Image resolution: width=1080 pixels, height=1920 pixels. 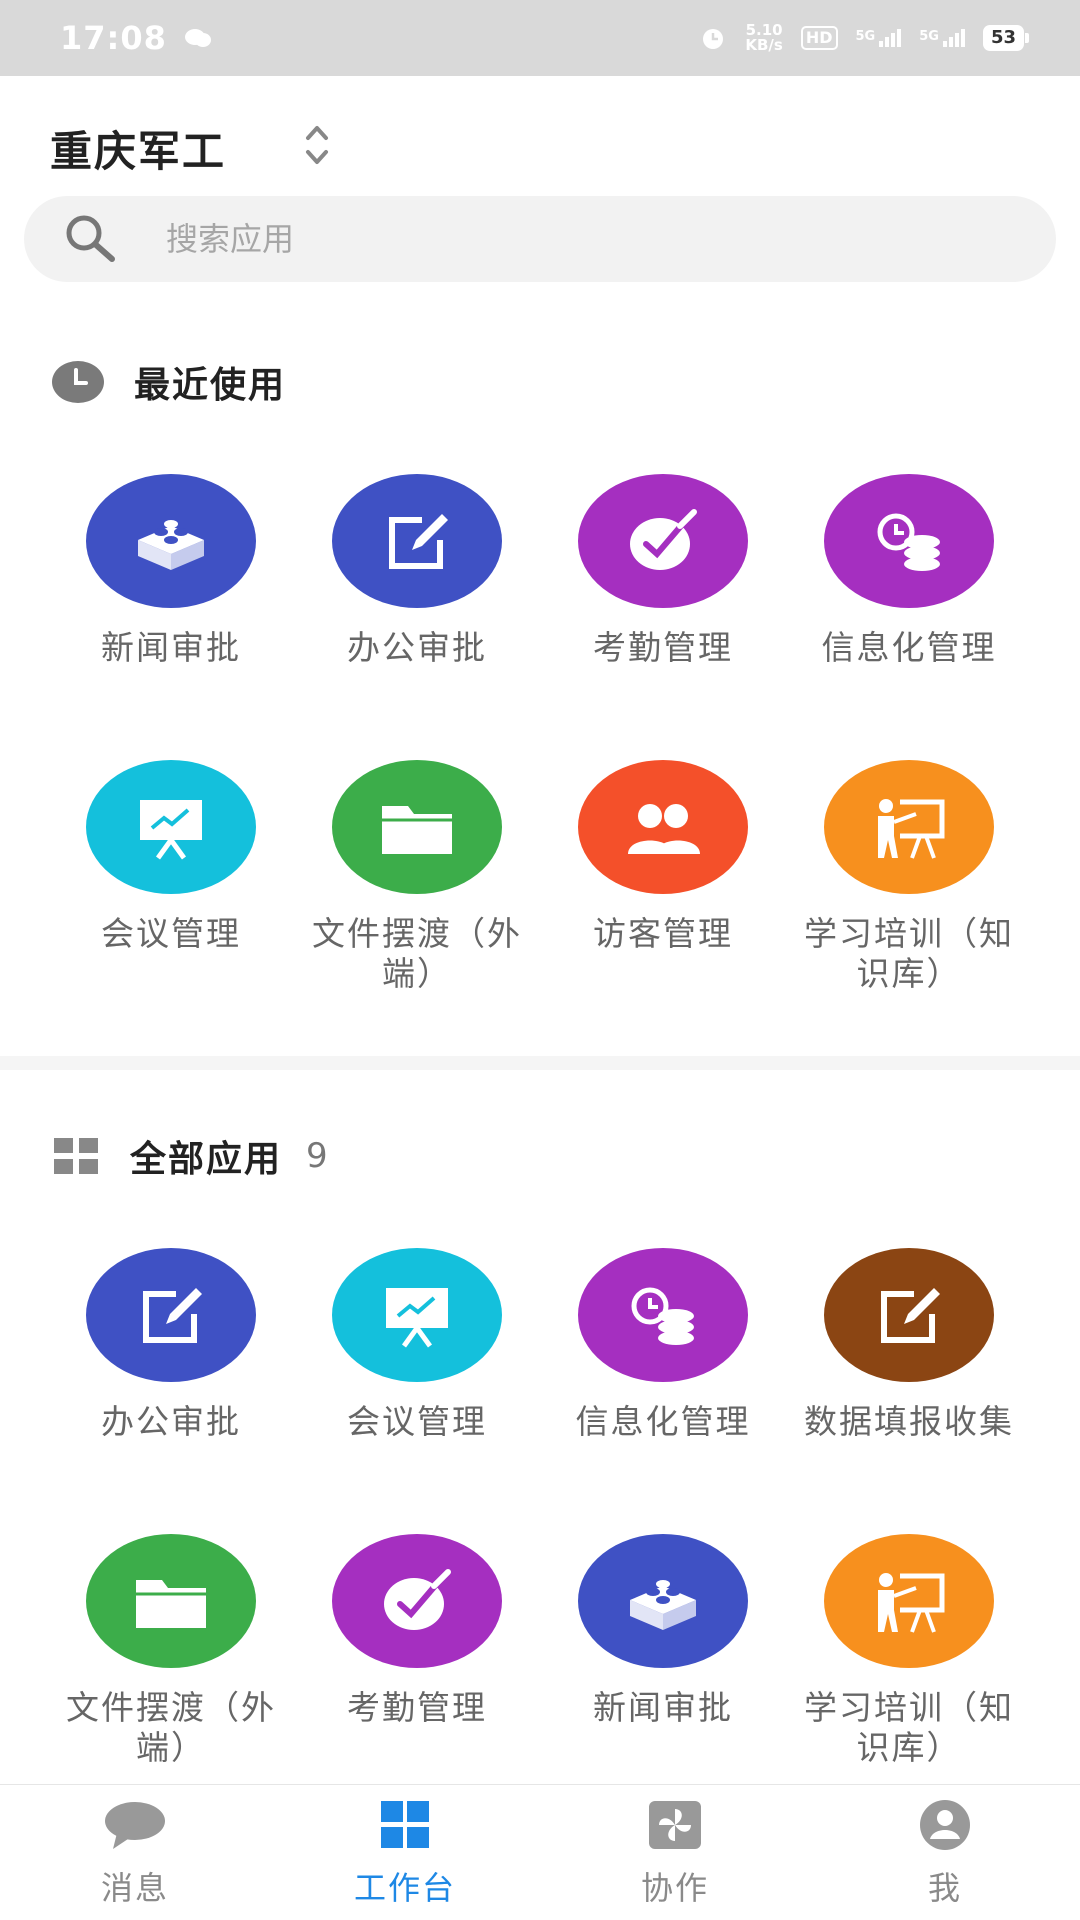 I want to click on signal-2-label: 5G, so click(x=929, y=36).